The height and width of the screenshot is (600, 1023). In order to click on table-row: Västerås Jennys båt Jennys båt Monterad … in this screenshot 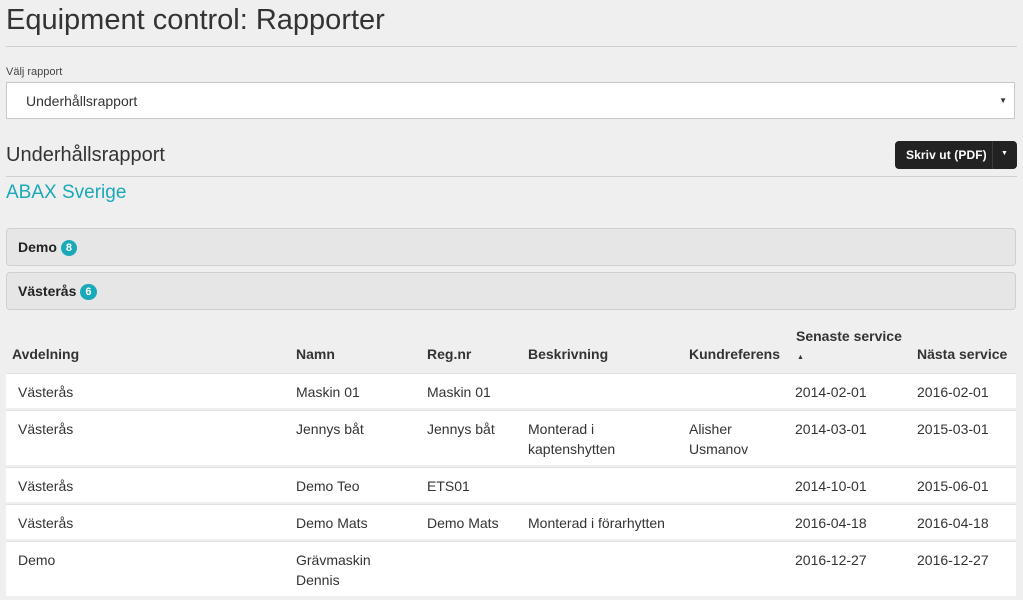, I will do `click(511, 437)`.